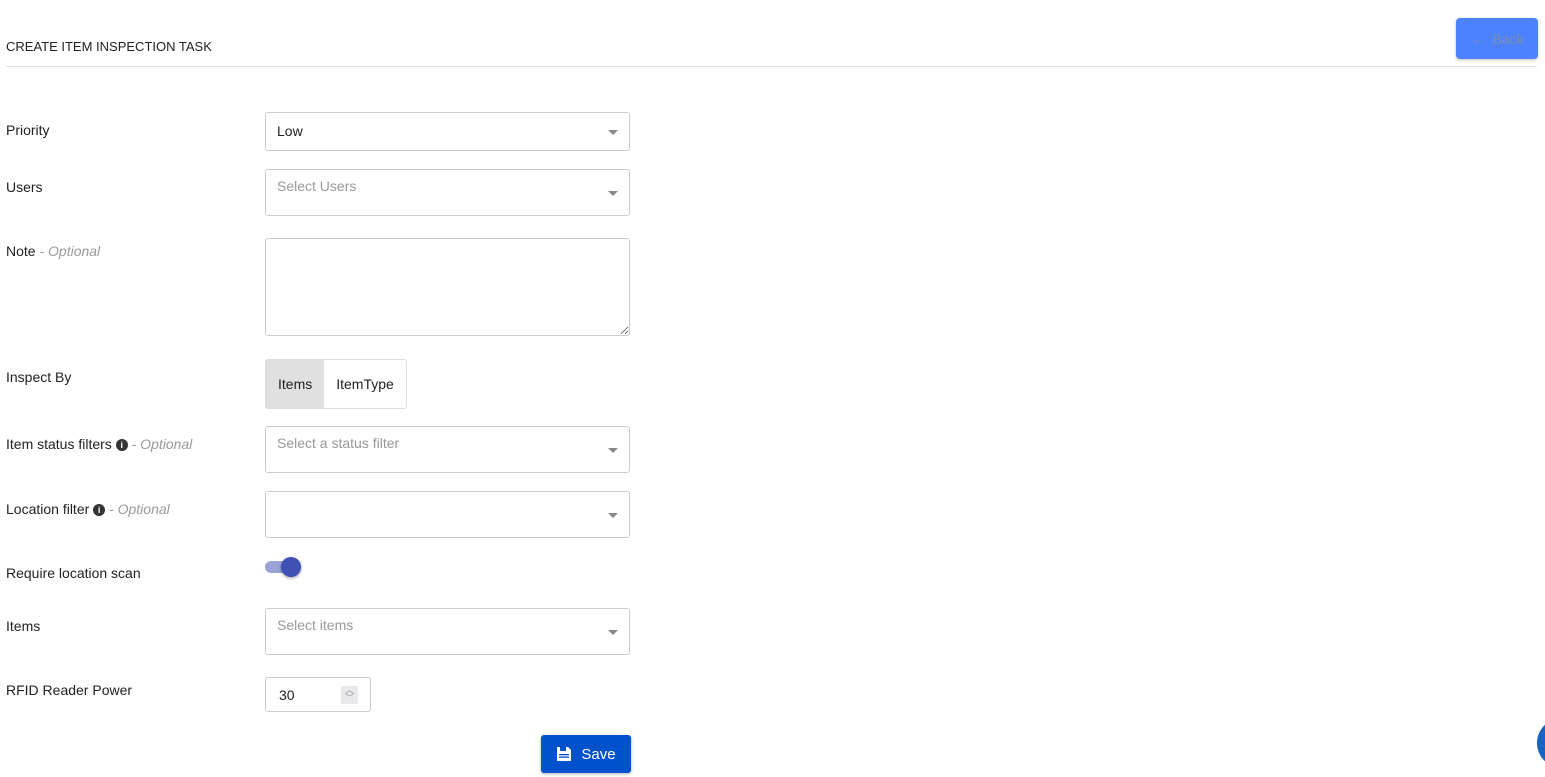  I want to click on rfid-power-label: RFID Reader Power, so click(69, 690).